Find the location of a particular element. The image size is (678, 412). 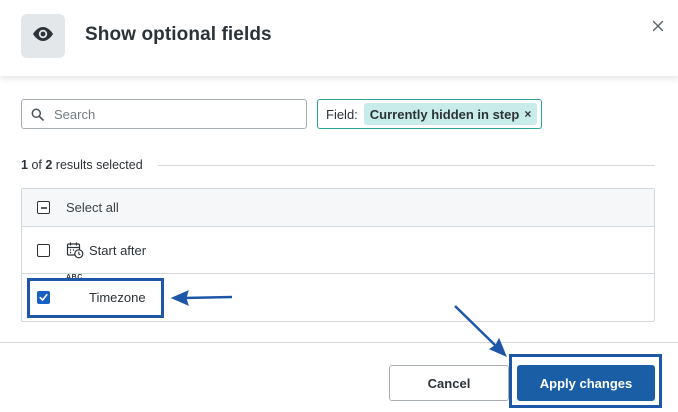

indeterminate-dash-icon is located at coordinates (43, 207).